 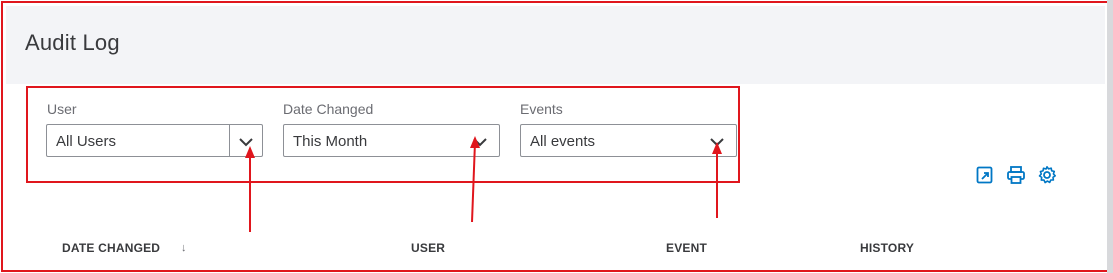 I want to click on column-header-history: HISTORY, so click(x=887, y=248).